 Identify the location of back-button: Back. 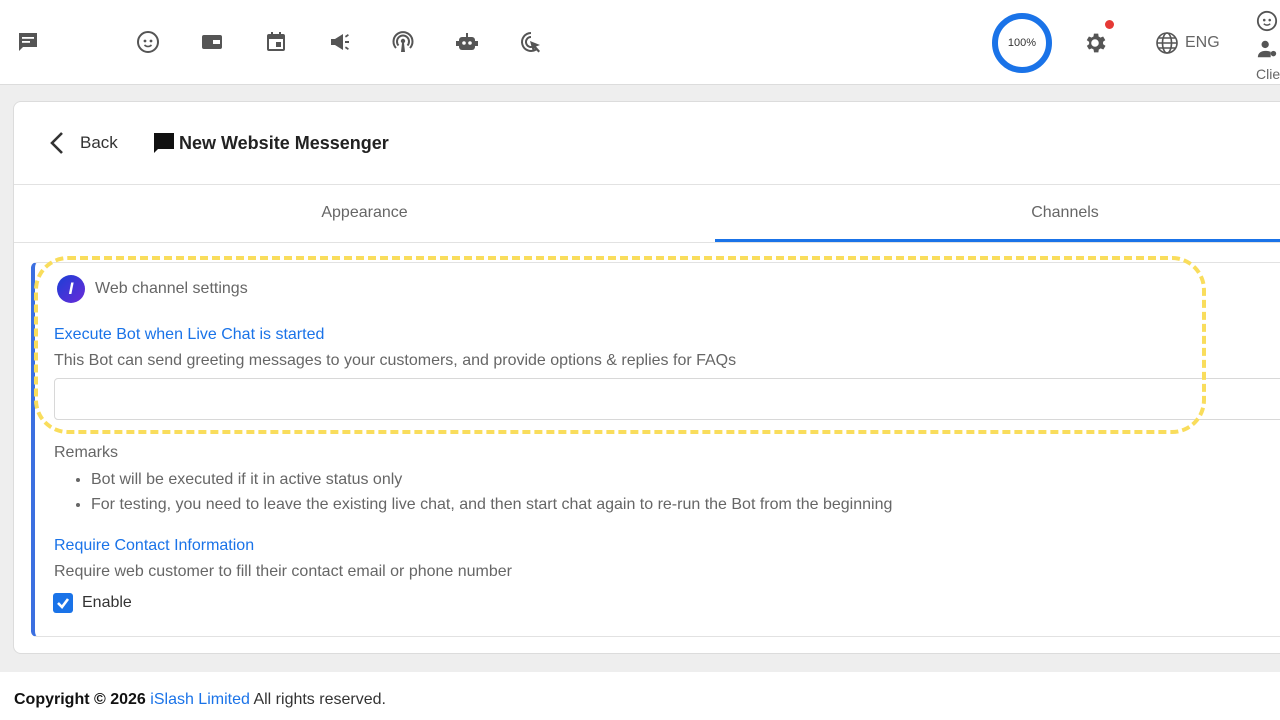
(83, 143).